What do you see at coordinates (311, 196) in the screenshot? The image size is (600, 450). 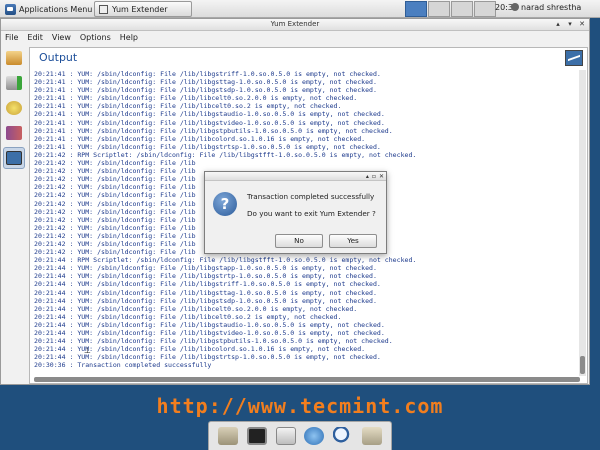 I see `dialog-message: Transaction completed successfully` at bounding box center [311, 196].